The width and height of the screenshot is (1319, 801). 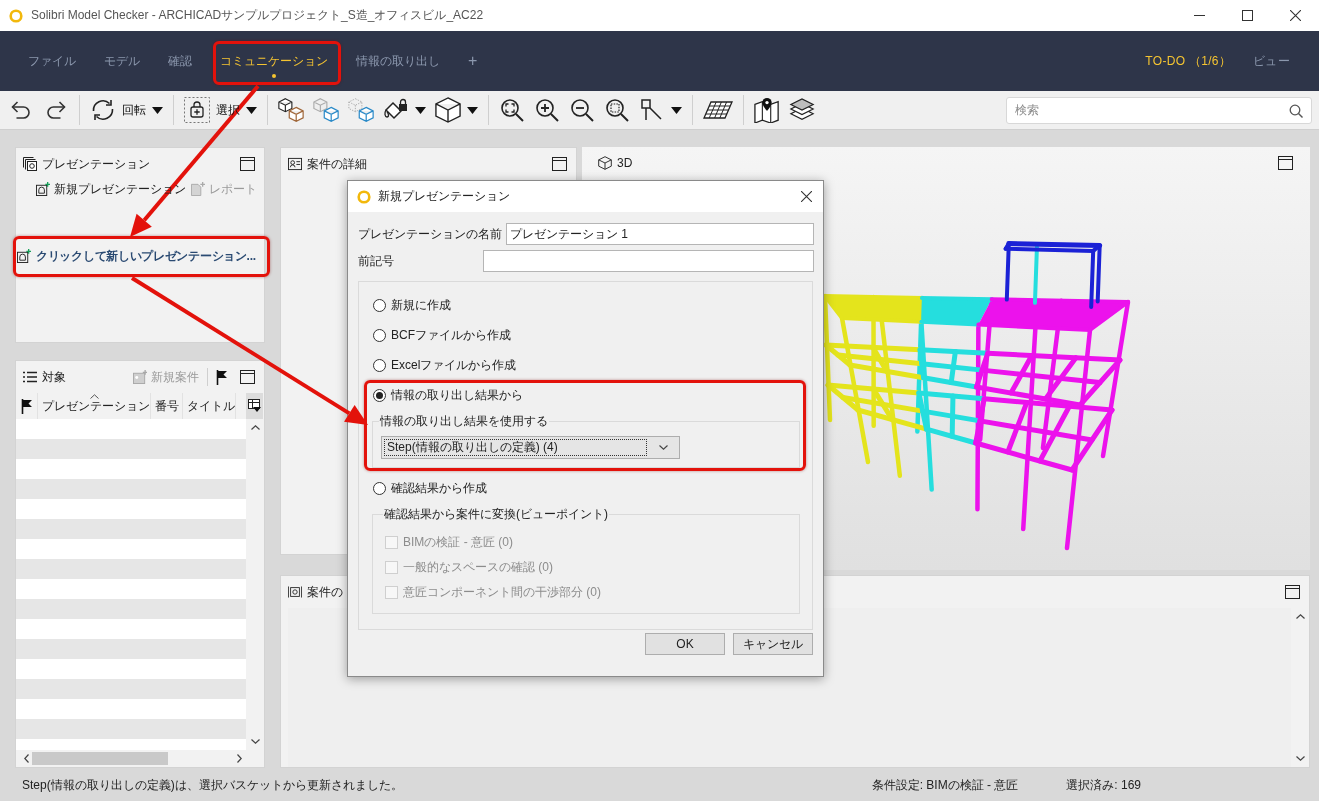 I want to click on group-title: 確認結果から案件に変換(ビューポイント), so click(x=496, y=514).